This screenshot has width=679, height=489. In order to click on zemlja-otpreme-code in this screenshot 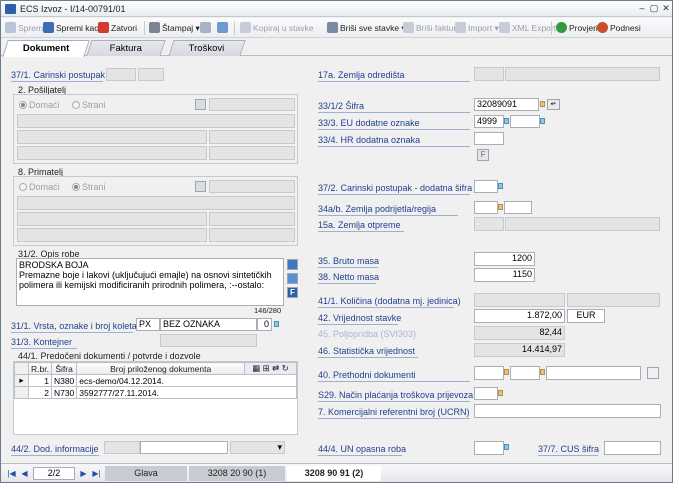, I will do `click(489, 224)`.